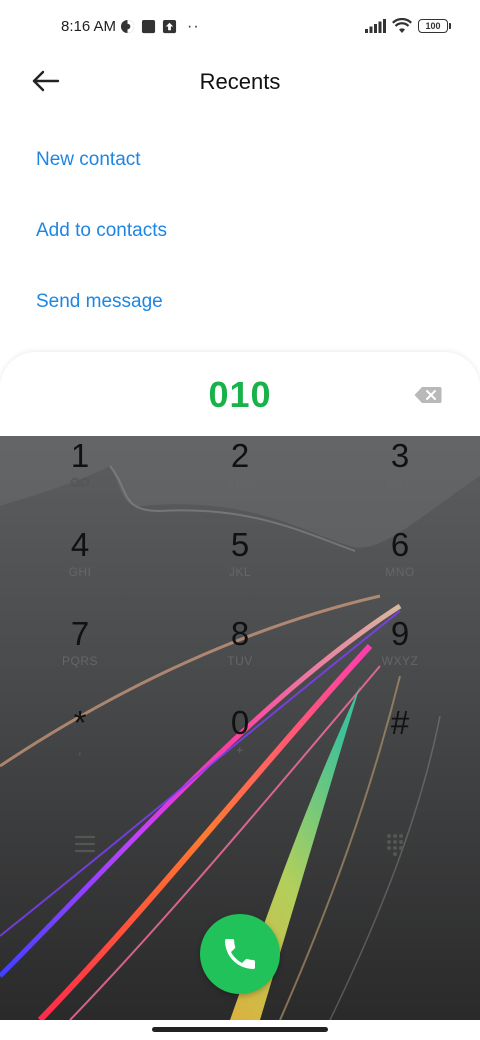 Image resolution: width=480 pixels, height=1040 pixels. Describe the element at coordinates (395, 844) in the screenshot. I see `dialpad-icon` at that location.